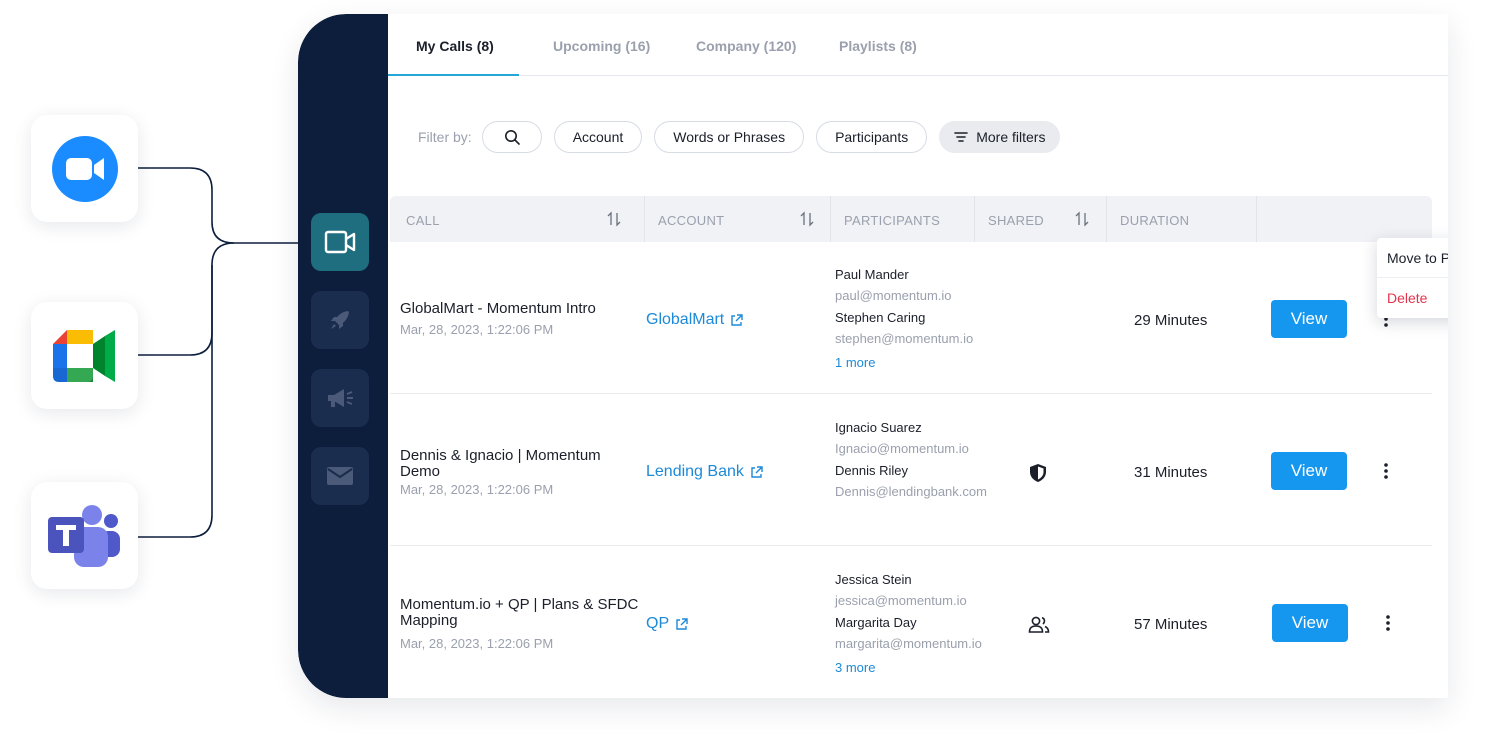 This screenshot has width=1511, height=747. I want to click on call-duration: 31 Minutes, so click(1171, 472).